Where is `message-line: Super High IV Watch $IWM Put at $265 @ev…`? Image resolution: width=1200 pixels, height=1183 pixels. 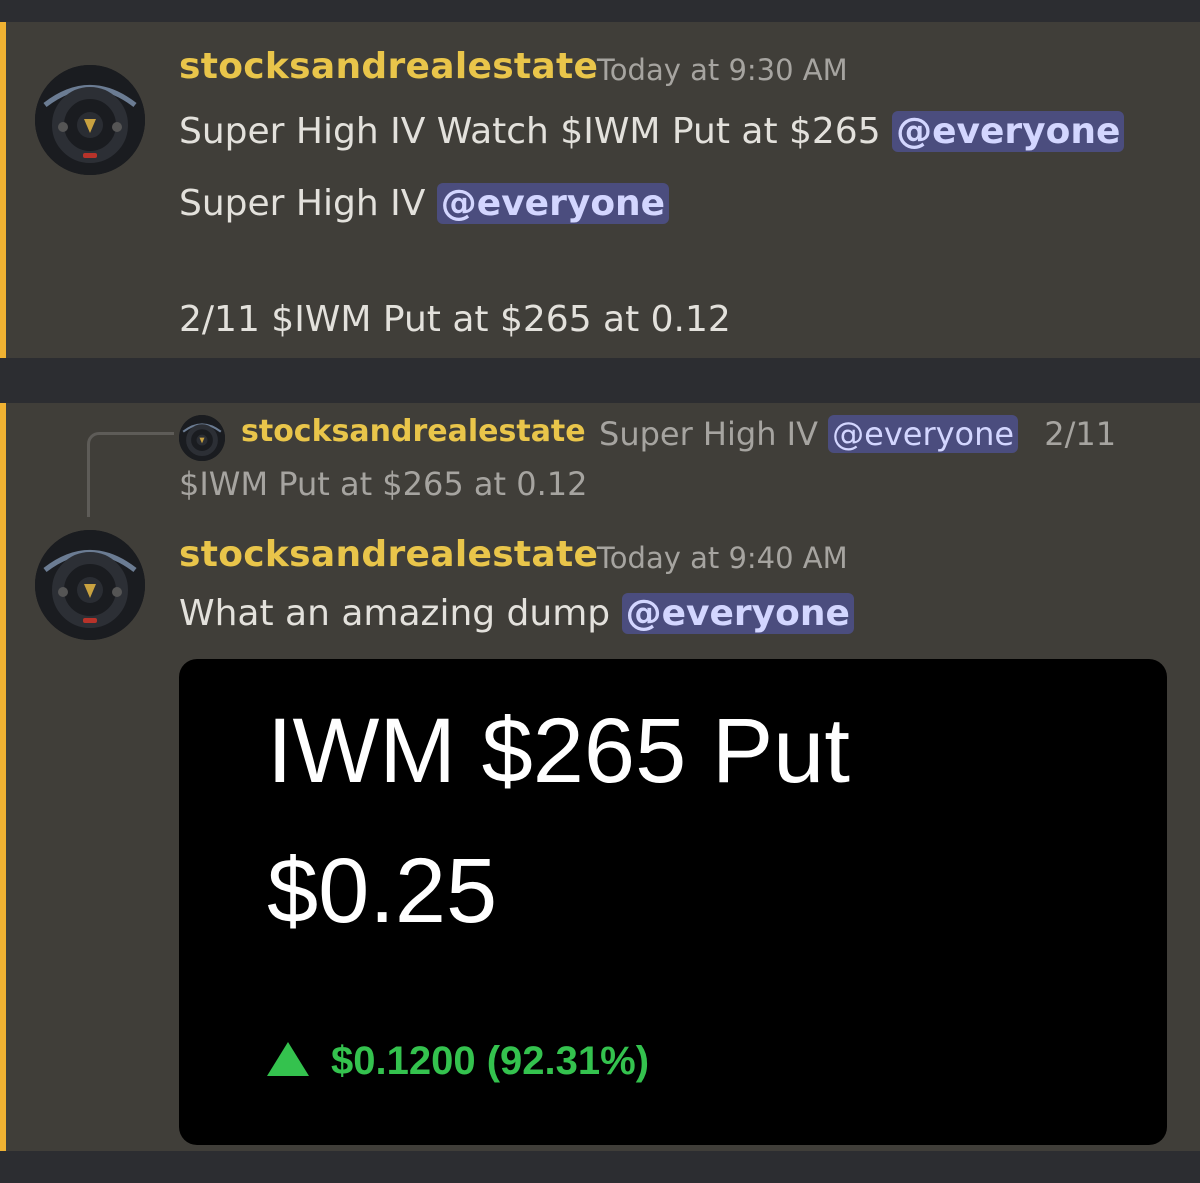
message-line: Super High IV Watch $IWM Put at $265 @ev… is located at coordinates (652, 131).